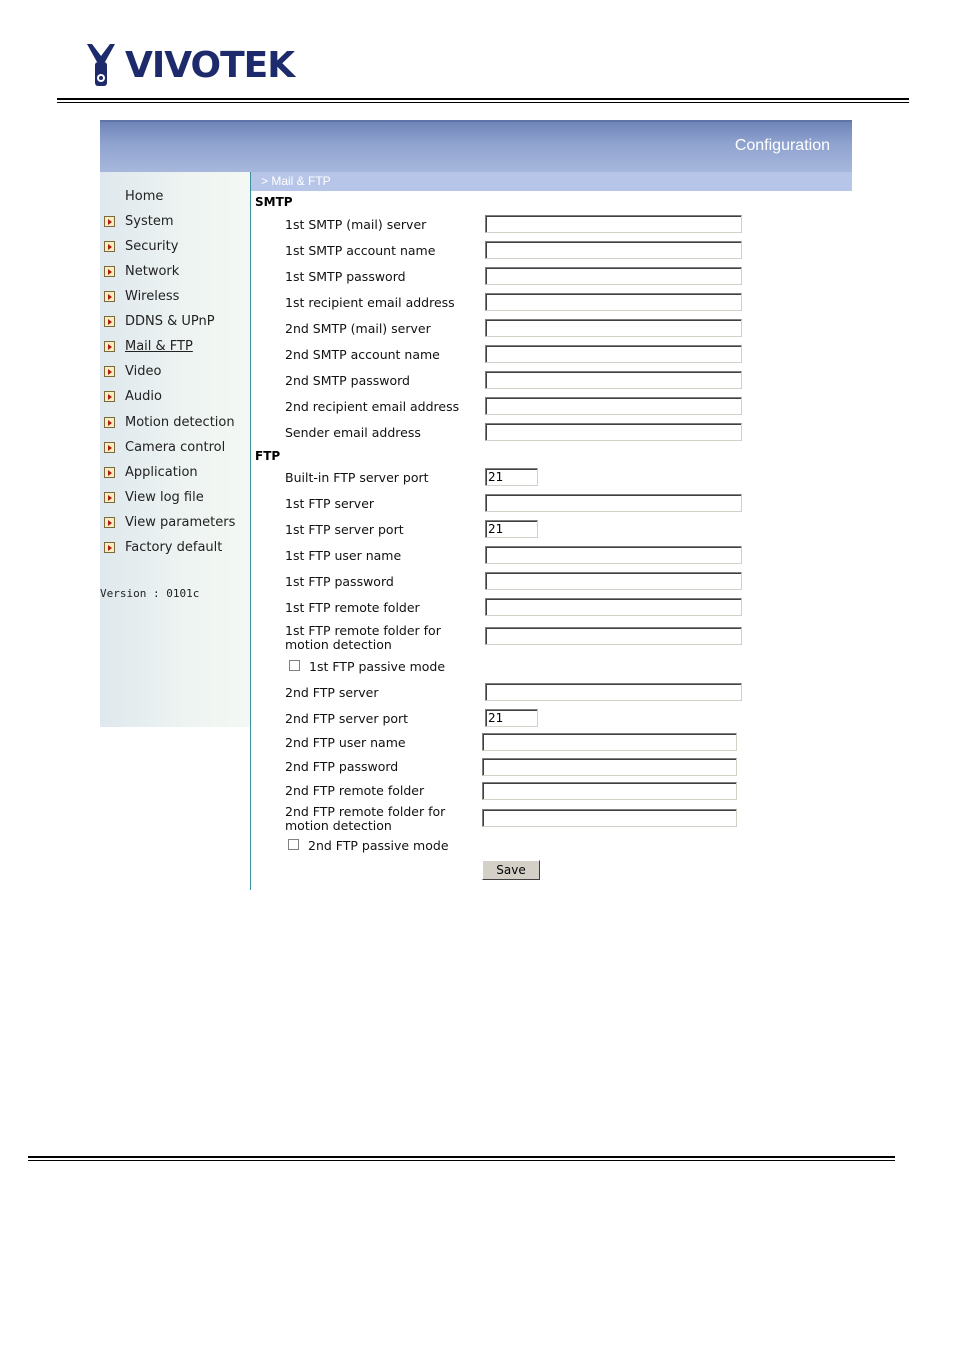 The width and height of the screenshot is (954, 1351). I want to click on ftp2-motion-folder-label-line2: motion detection, so click(338, 825).